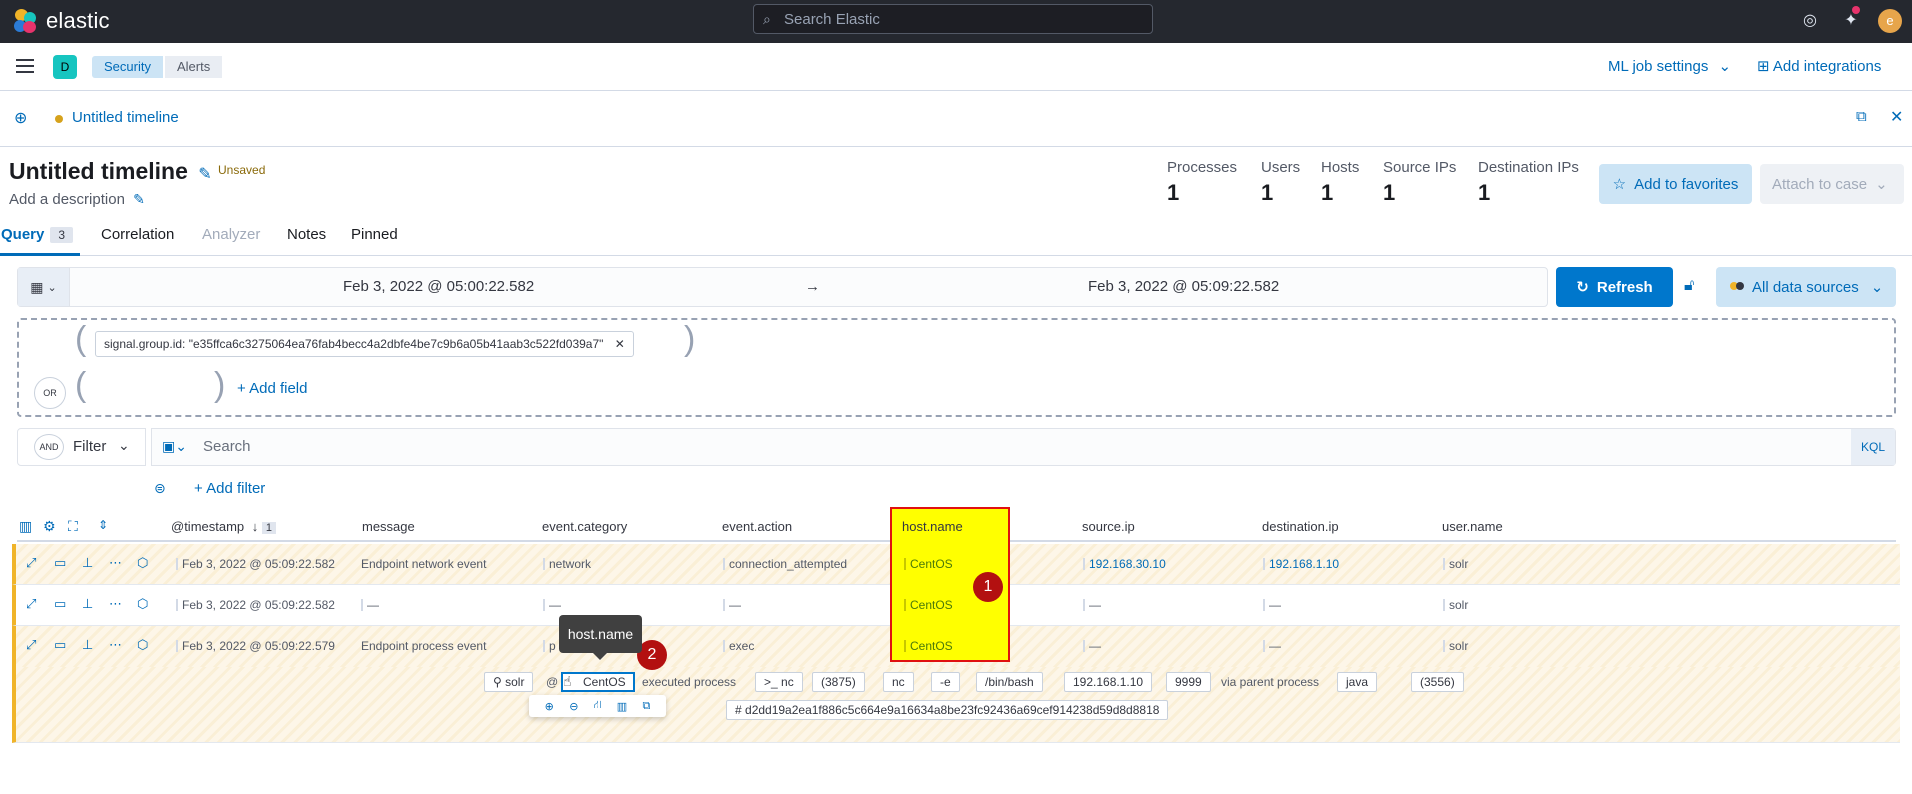 This screenshot has height=794, width=1912. I want to click on detail-arg-1: -e, so click(945, 682).